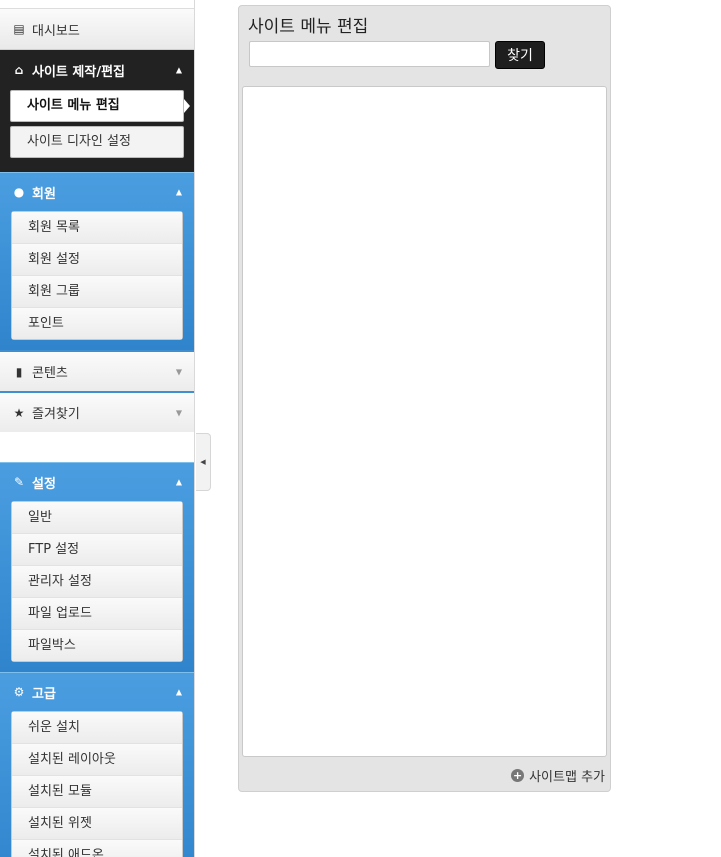  I want to click on sidebar-item-member-list: 회원 목록, so click(97, 227).